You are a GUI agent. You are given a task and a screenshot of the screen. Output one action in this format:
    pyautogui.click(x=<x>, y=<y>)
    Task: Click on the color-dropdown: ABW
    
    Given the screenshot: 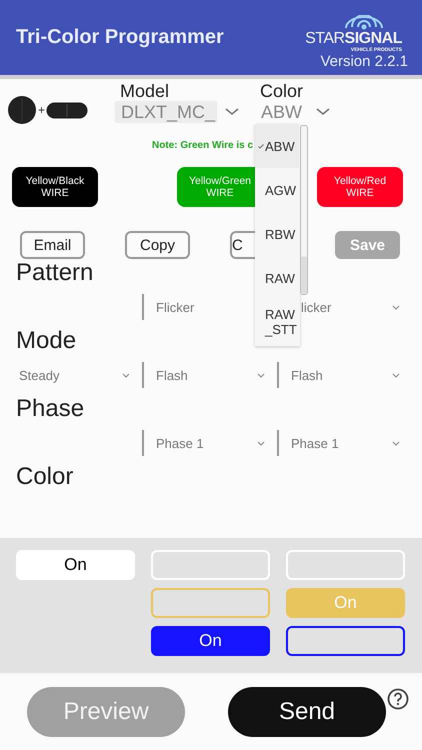 What is the action you would take?
    pyautogui.click(x=292, y=112)
    